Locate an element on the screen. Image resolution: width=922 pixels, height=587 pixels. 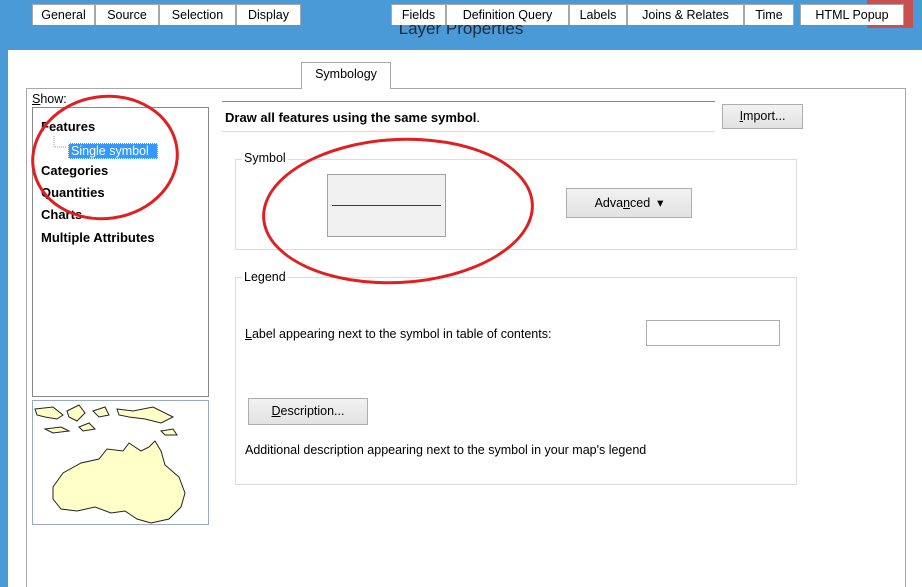
tab-panel-right-edge is located at coordinates (905, 337).